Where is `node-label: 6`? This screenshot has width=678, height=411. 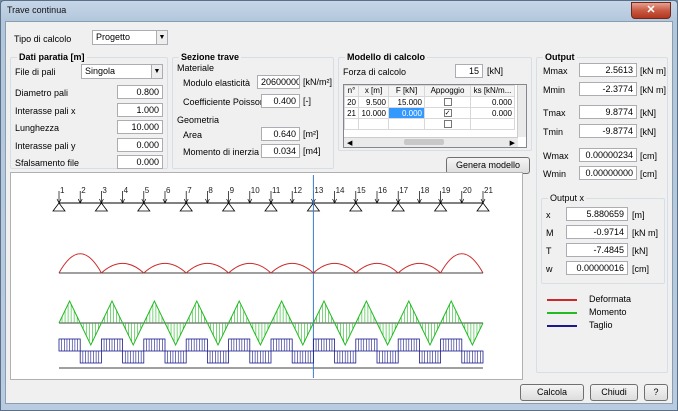 node-label: 6 is located at coordinates (168, 190).